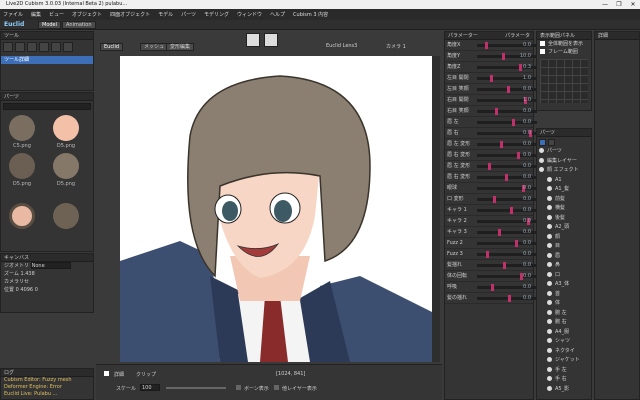 Image resolution: width=640 pixels, height=400 pixels. Describe the element at coordinates (491, 199) in the screenshot. I see `param-row: 口 変形 0.0` at that location.